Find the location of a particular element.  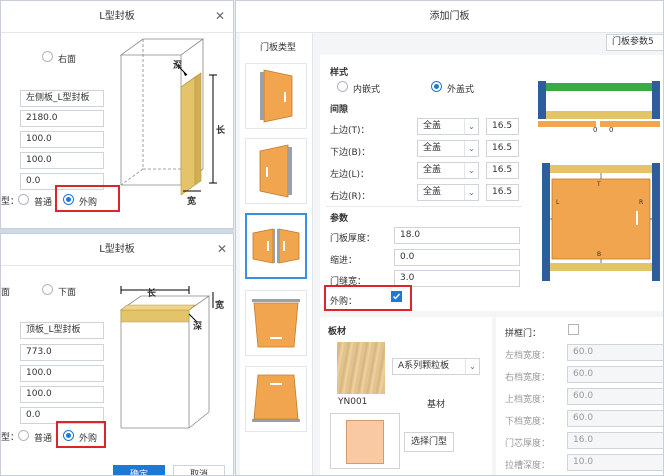

frame-right-field: 60.0 is located at coordinates (615, 374).